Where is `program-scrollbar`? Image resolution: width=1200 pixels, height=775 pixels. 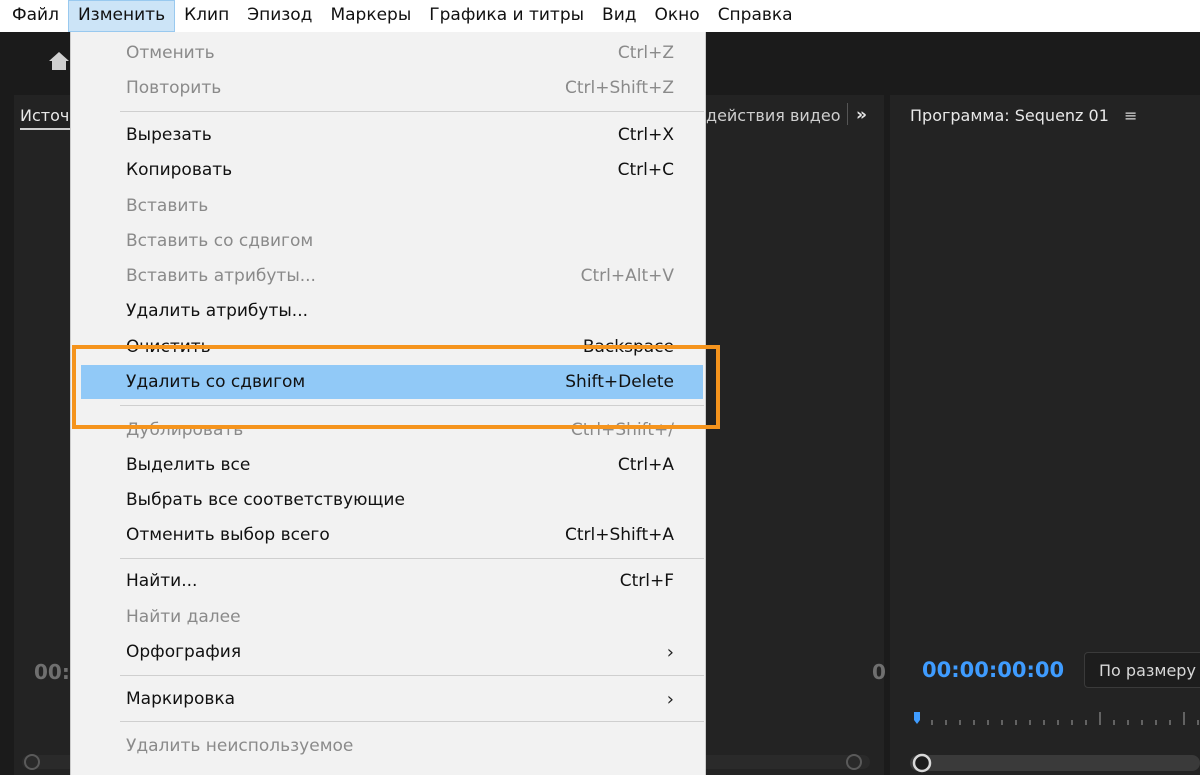
program-scrollbar is located at coordinates (1055, 763).